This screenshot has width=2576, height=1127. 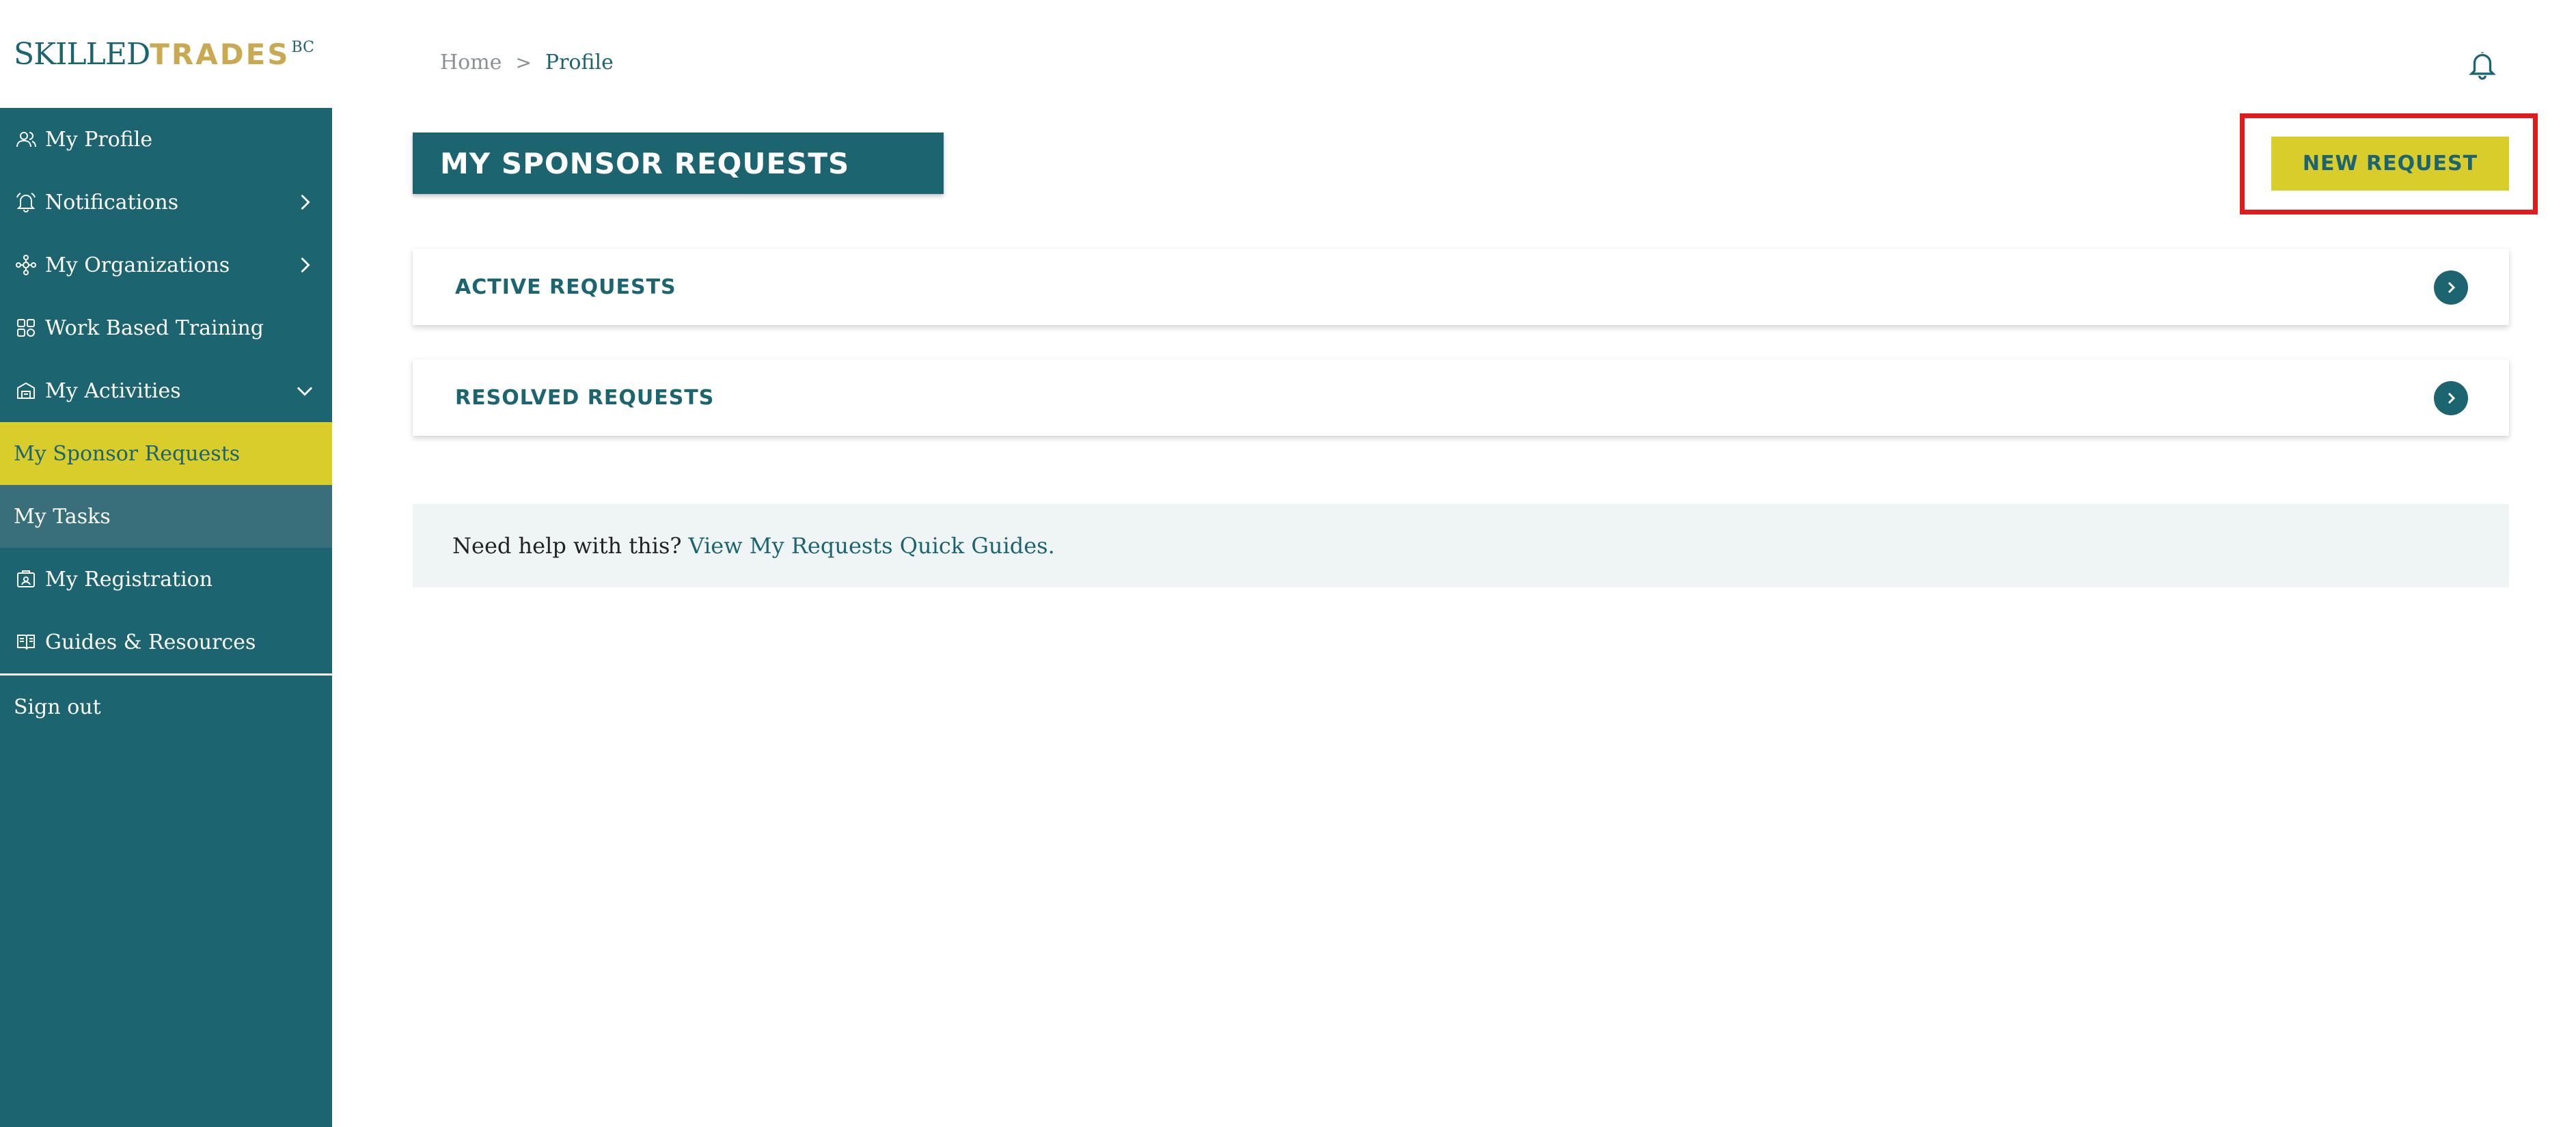 What do you see at coordinates (872, 546) in the screenshot?
I see `quick-guides-link: View My Requests Quick Guides.` at bounding box center [872, 546].